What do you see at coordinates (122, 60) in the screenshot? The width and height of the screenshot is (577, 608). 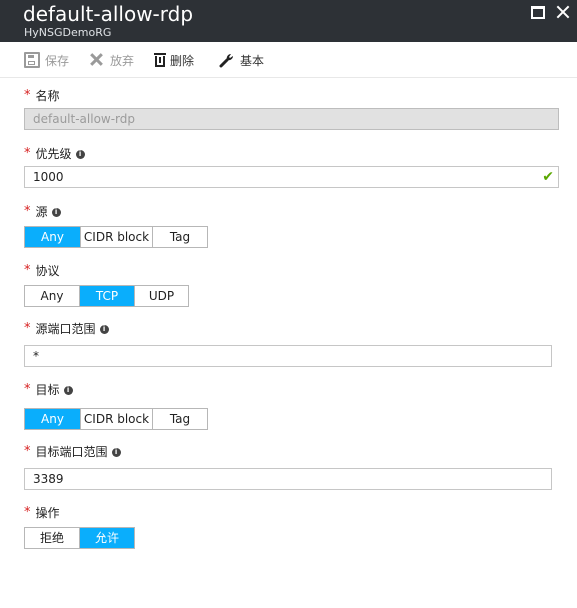 I see `discard-label: 放弃` at bounding box center [122, 60].